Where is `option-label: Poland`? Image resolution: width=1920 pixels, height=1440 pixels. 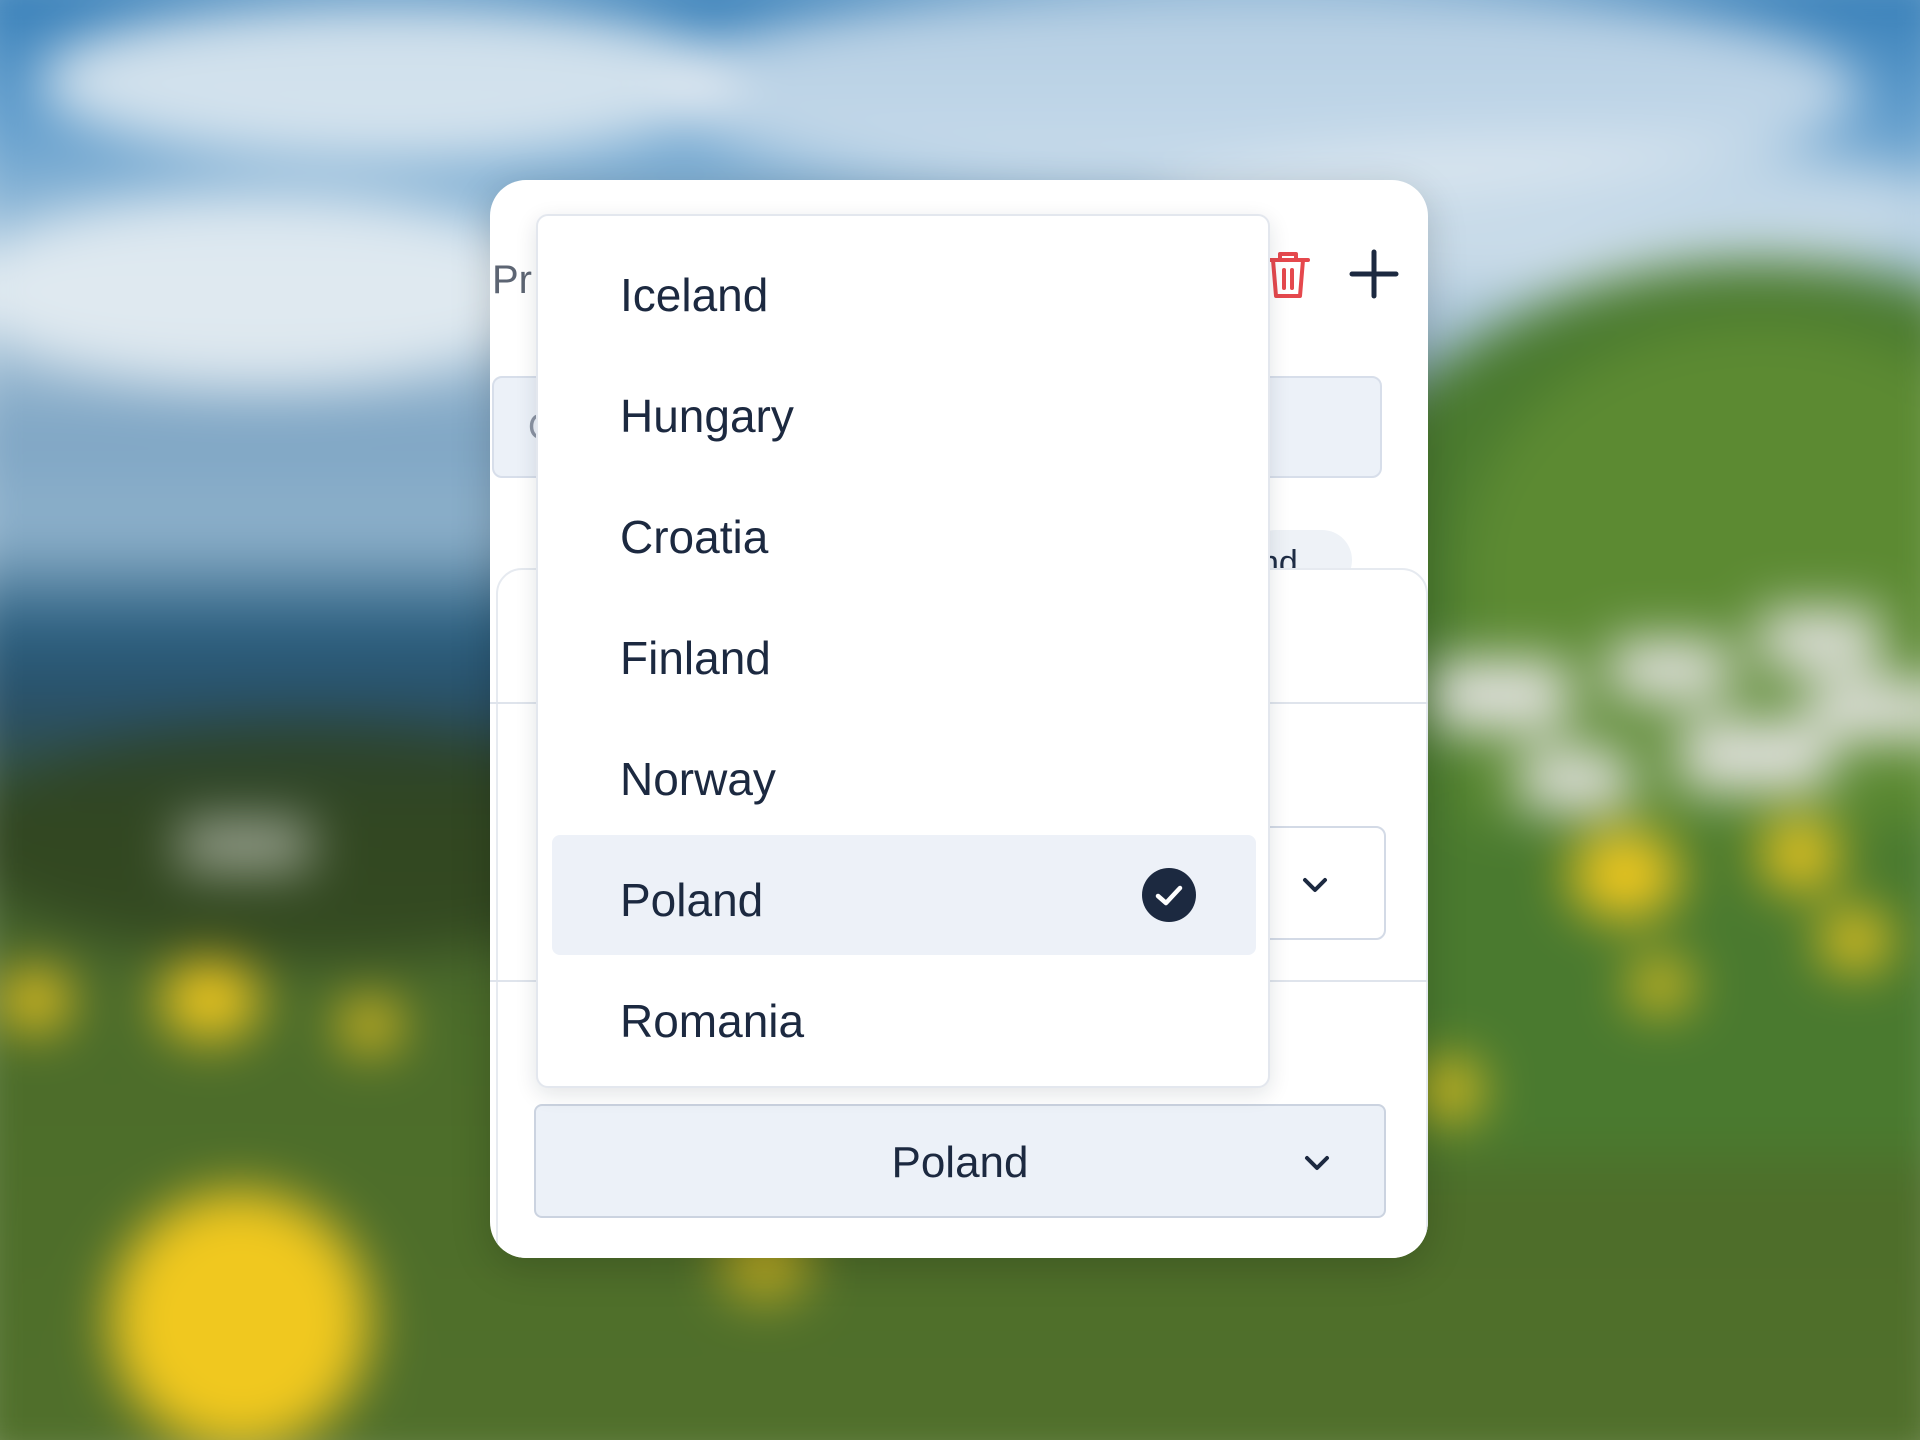
option-label: Poland is located at coordinates (692, 900).